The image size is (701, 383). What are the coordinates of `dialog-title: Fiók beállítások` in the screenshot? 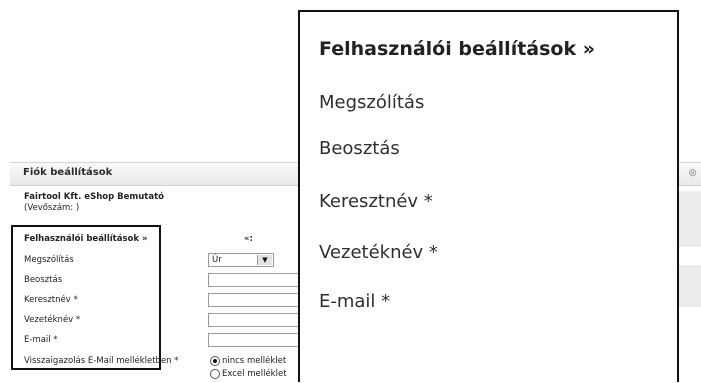 It's located at (68, 172).